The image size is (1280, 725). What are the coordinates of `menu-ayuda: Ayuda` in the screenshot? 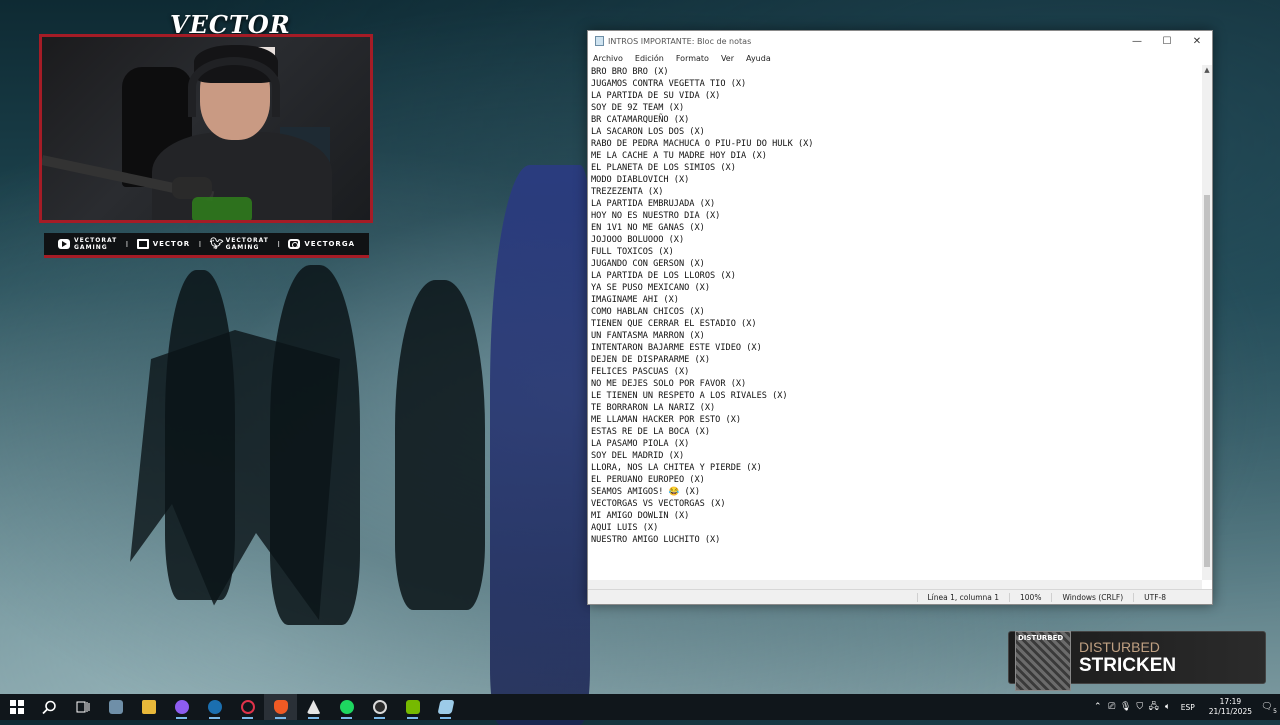 It's located at (758, 58).